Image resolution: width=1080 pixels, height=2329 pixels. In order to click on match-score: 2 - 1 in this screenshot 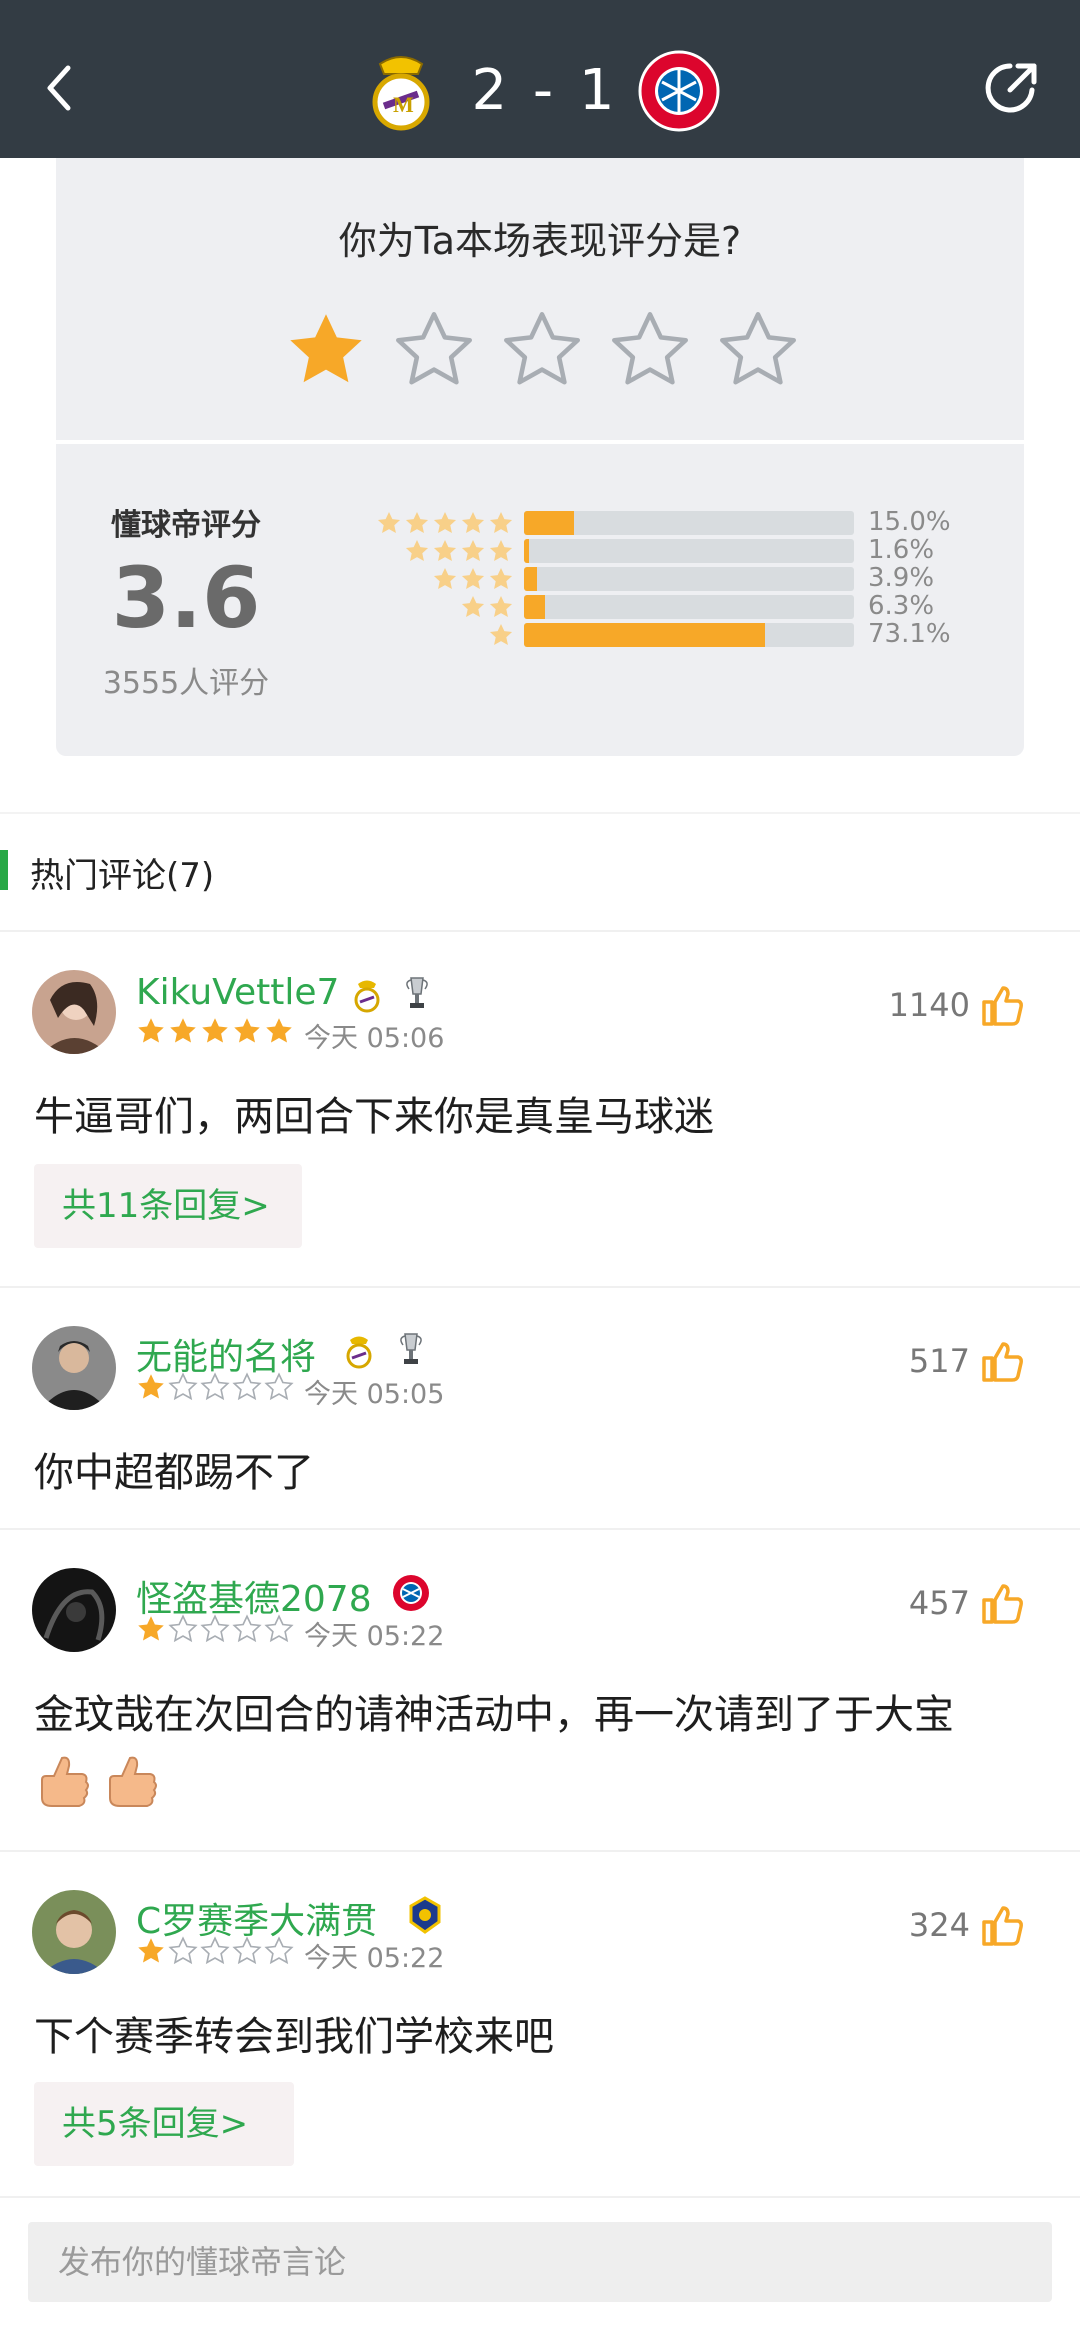, I will do `click(545, 90)`.